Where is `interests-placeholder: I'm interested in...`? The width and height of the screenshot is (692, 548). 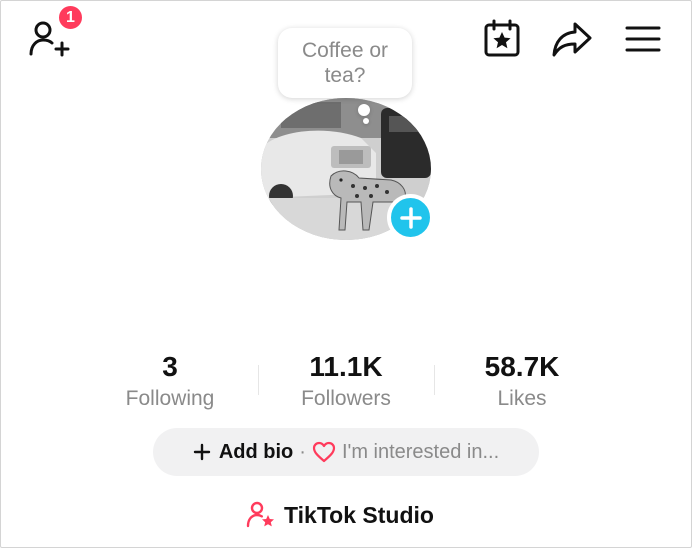
interests-placeholder: I'm interested in... is located at coordinates (420, 451).